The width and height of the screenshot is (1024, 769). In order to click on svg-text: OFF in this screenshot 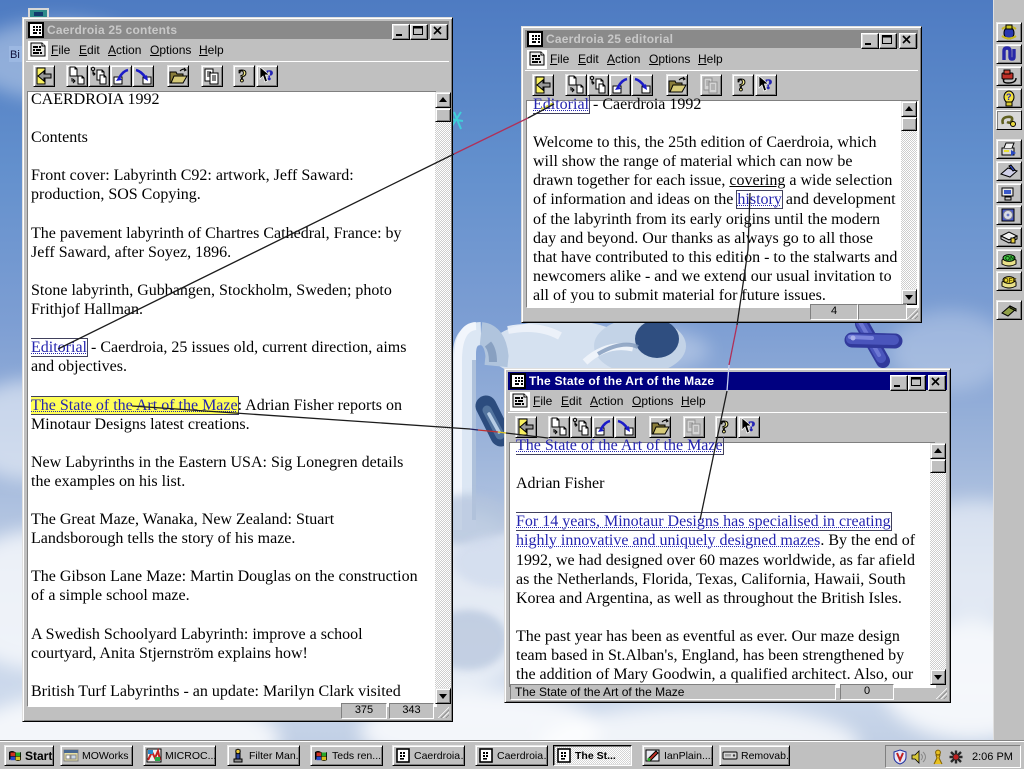, I will do `click(1010, 281)`.